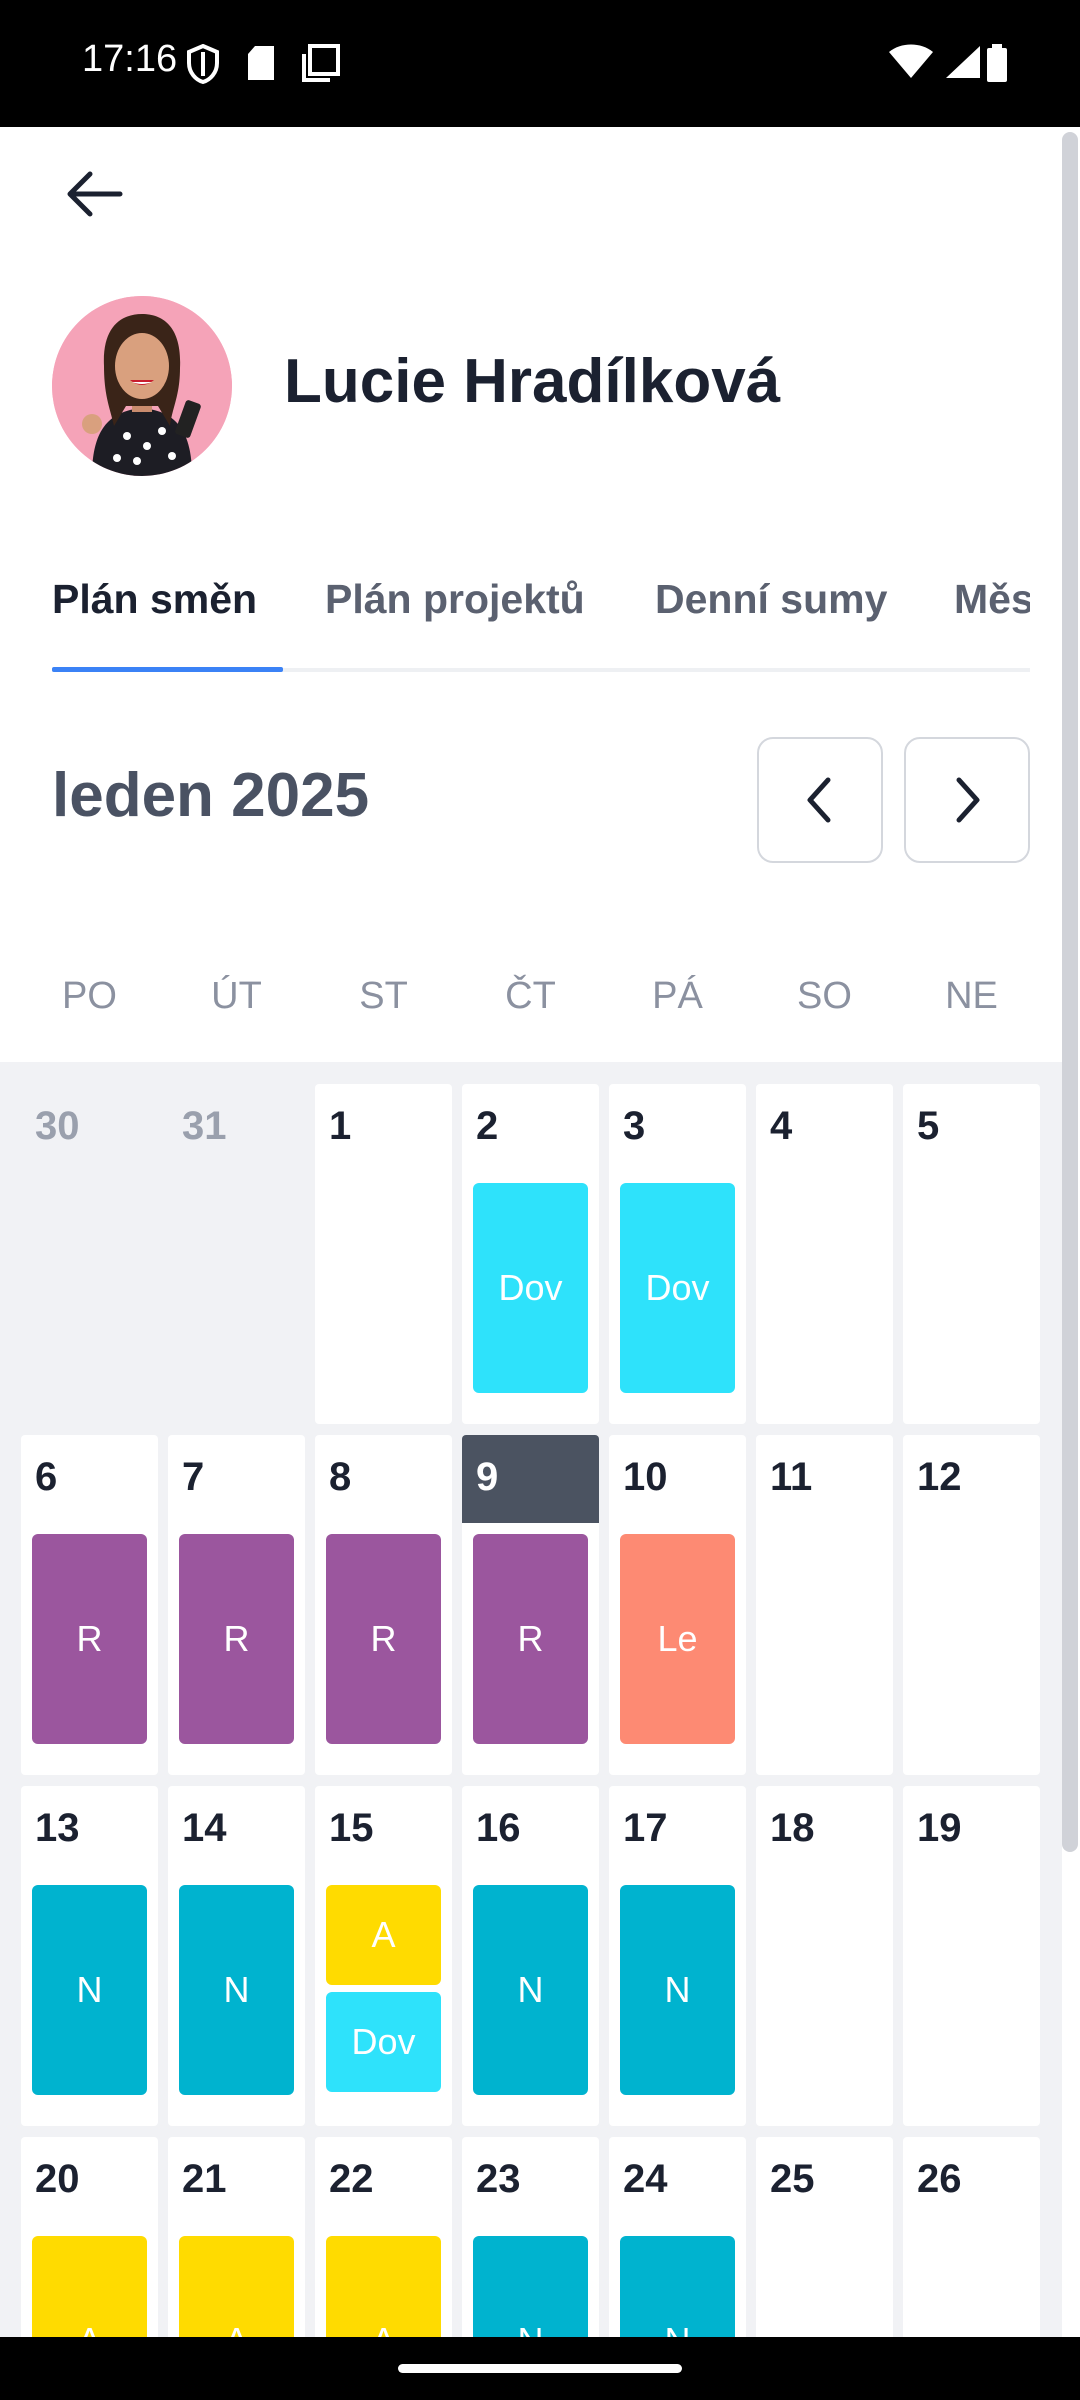  I want to click on shield-icon, so click(203, 64).